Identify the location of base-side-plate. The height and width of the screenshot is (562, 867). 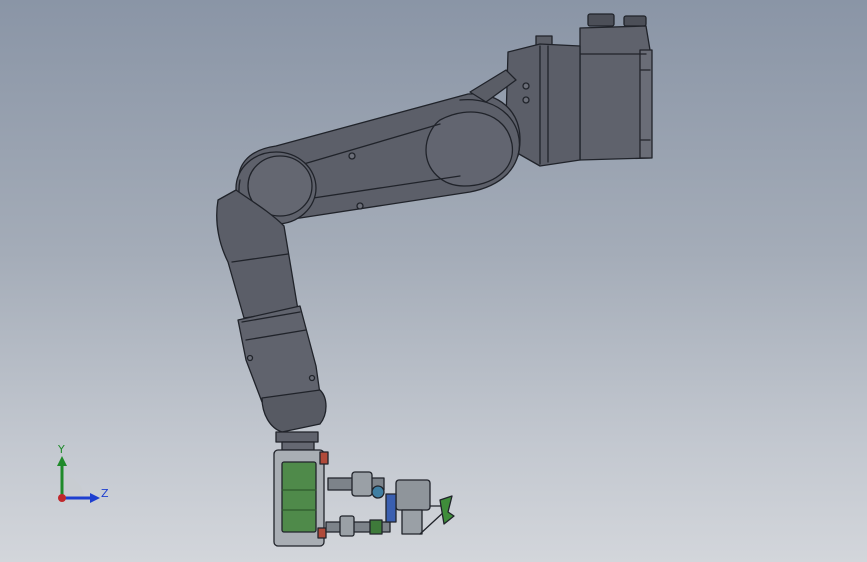
(646, 104).